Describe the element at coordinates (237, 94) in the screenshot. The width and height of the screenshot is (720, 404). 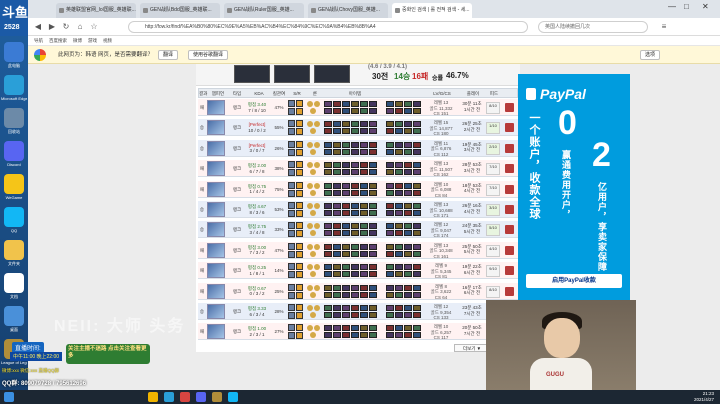
I see `column-header: 타입` at that location.